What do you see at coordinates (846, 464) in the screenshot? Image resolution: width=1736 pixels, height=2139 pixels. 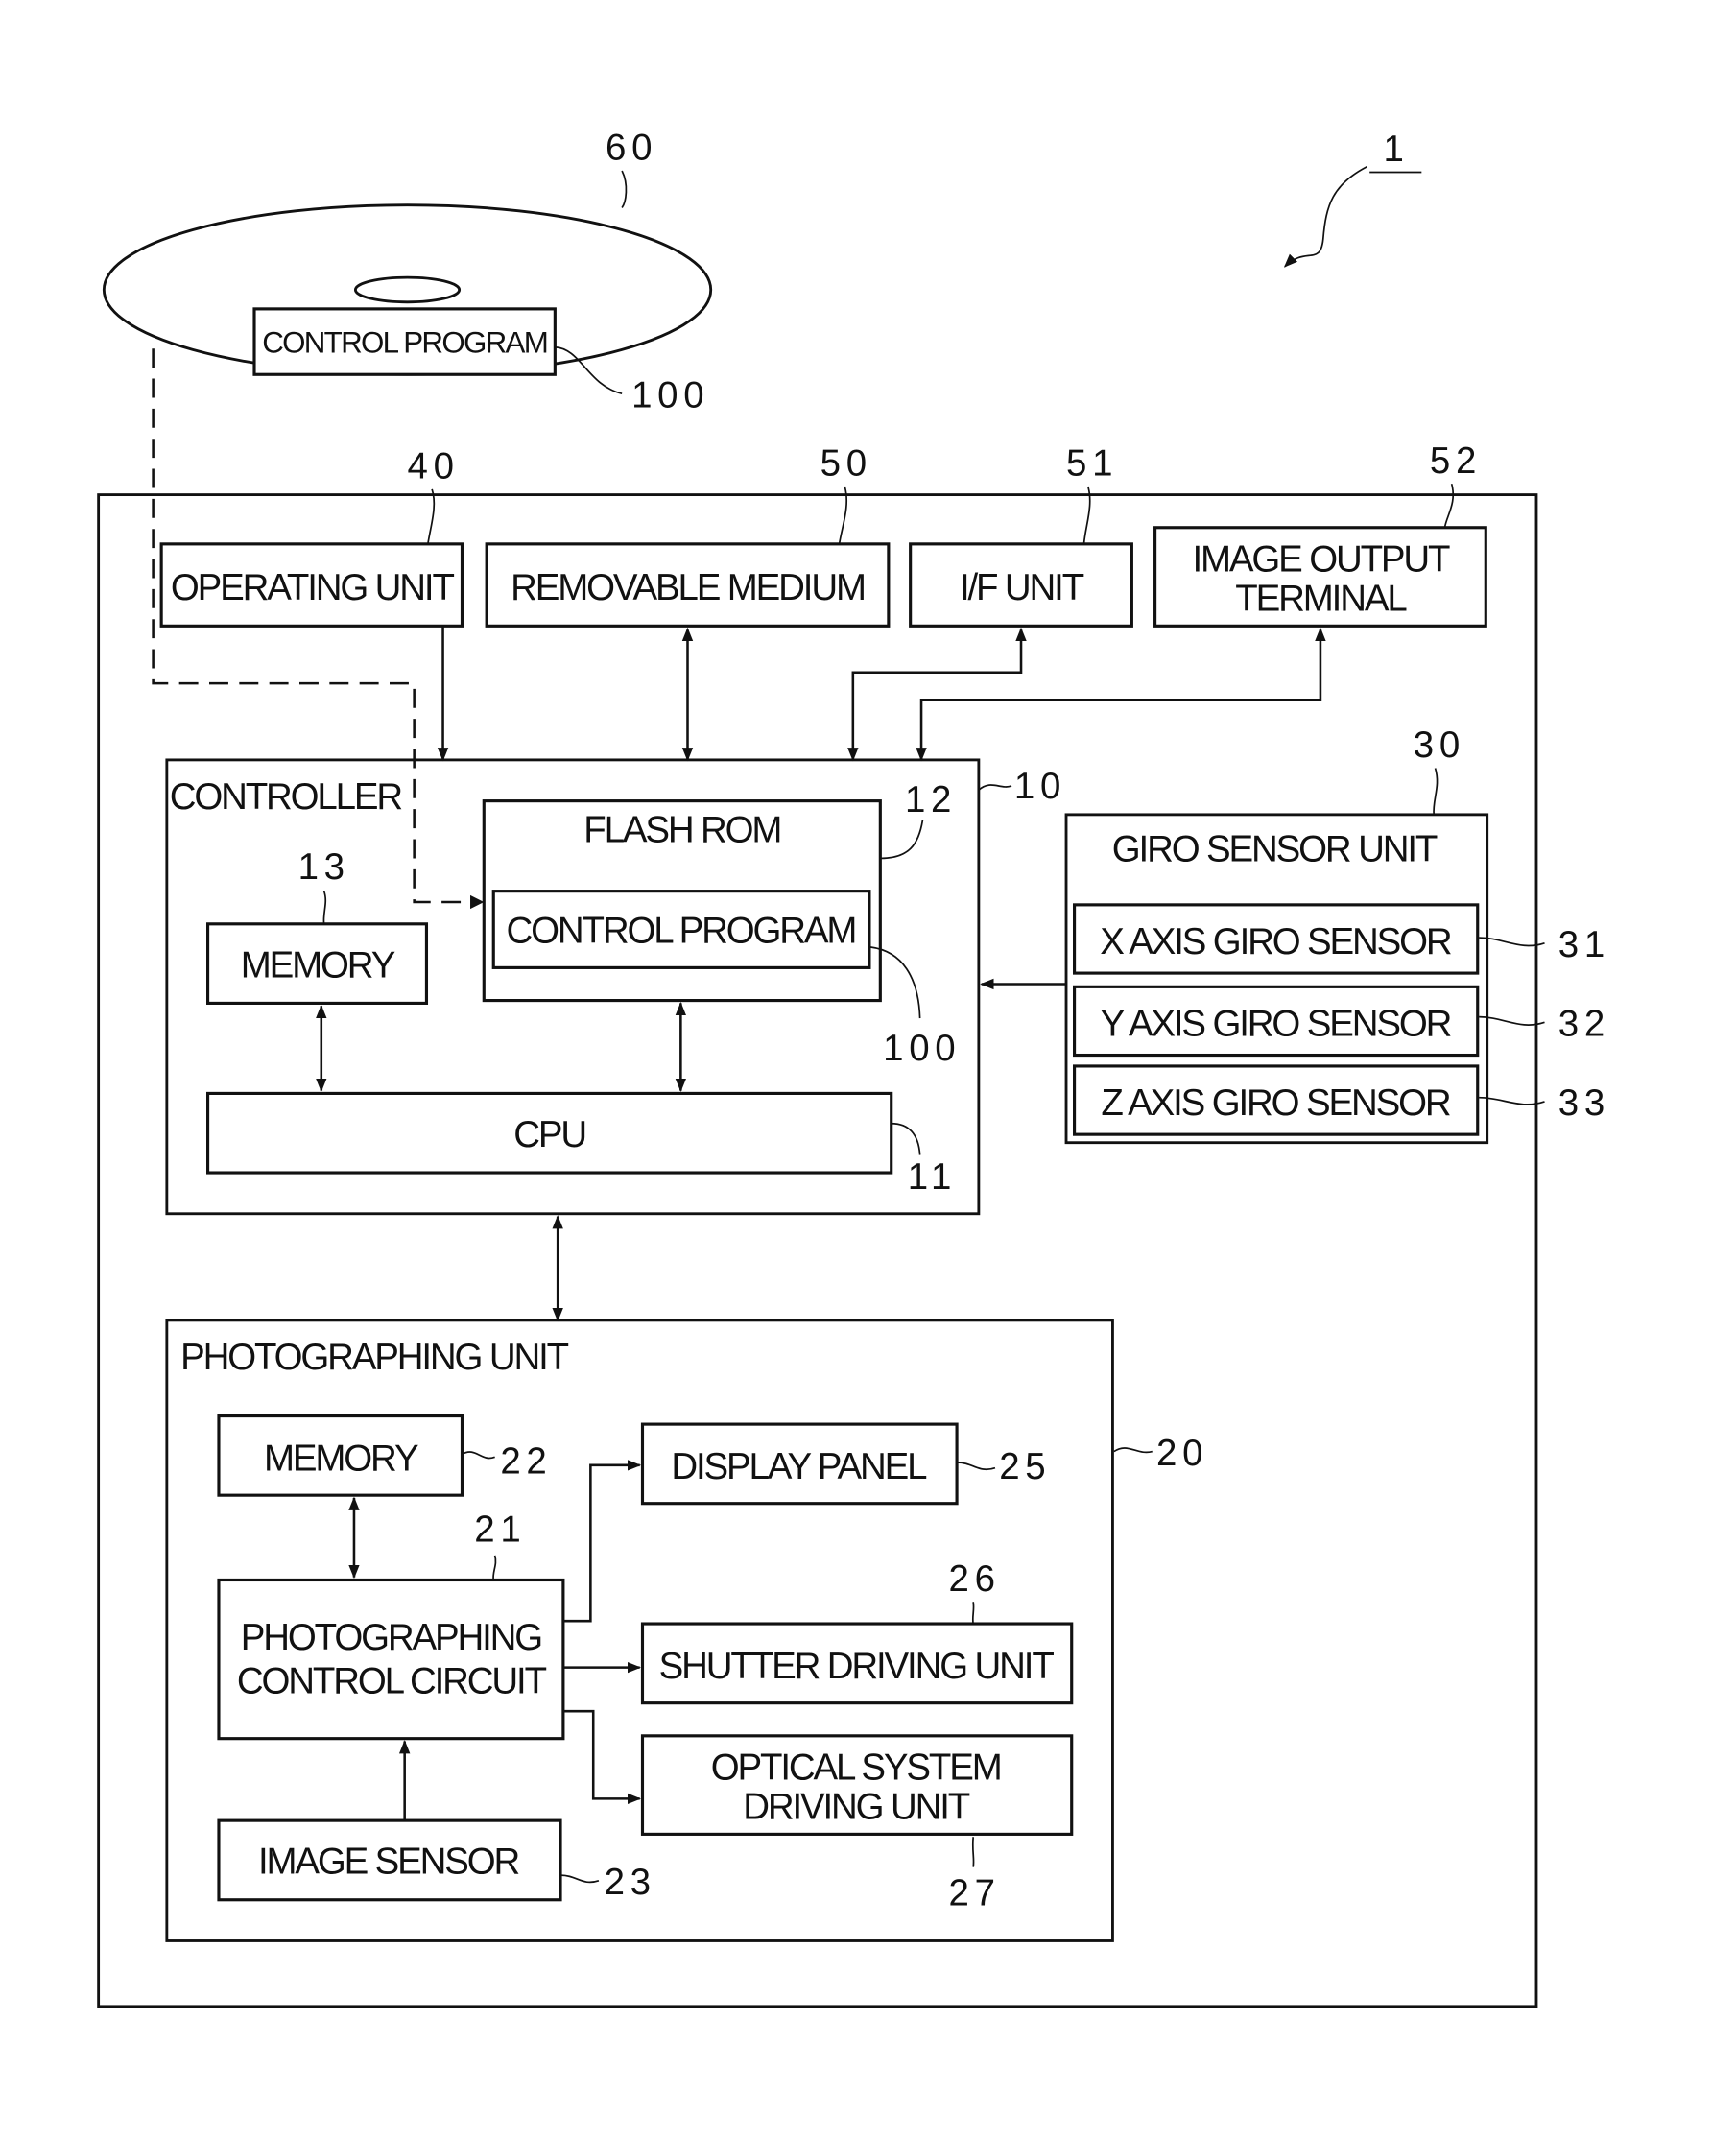 I see `removable-medium-ref: 50` at bounding box center [846, 464].